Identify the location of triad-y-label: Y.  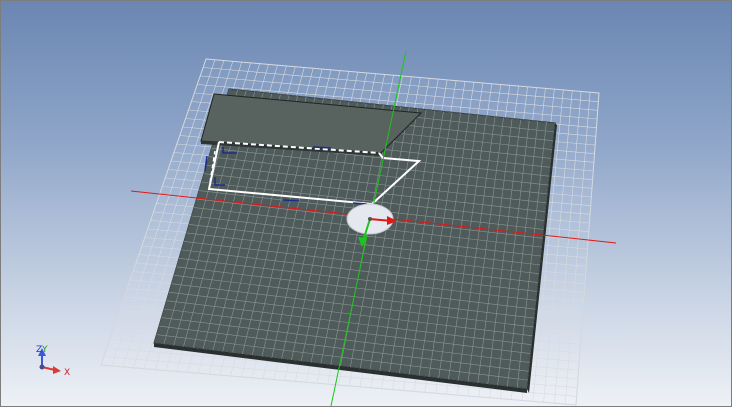
(44, 350).